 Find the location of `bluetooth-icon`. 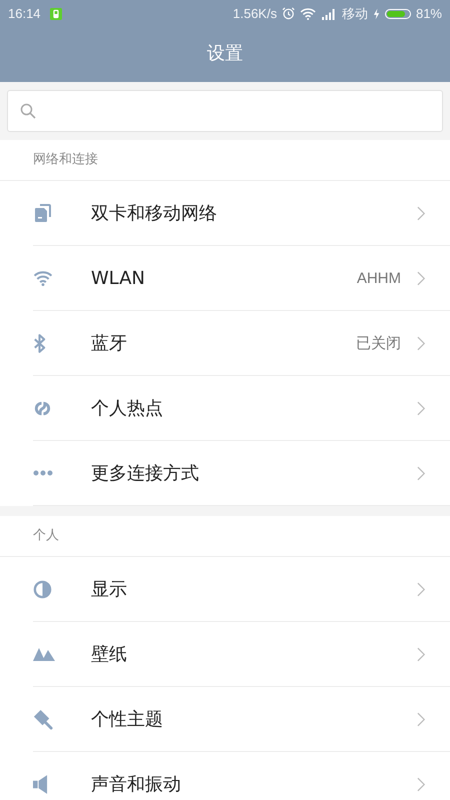

bluetooth-icon is located at coordinates (39, 343).